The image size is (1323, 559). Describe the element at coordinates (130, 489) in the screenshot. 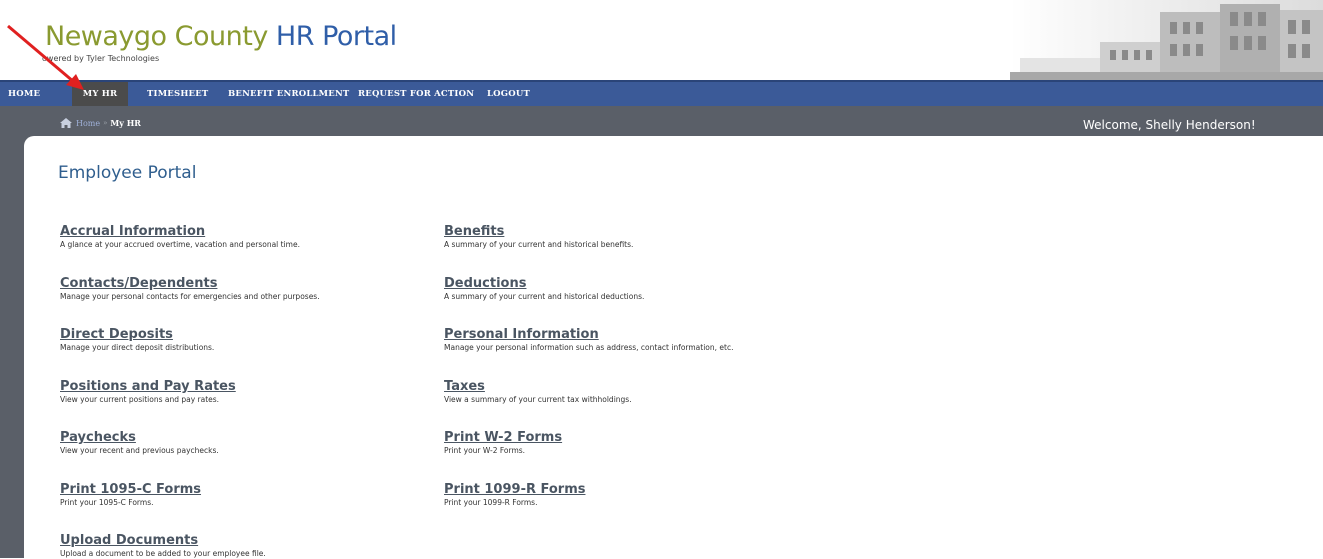

I see `link-title: Print 1095-C Forms` at that location.